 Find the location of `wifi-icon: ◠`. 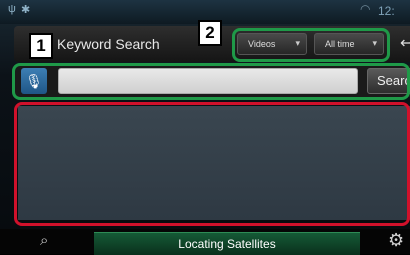

wifi-icon: ◠ is located at coordinates (365, 9).